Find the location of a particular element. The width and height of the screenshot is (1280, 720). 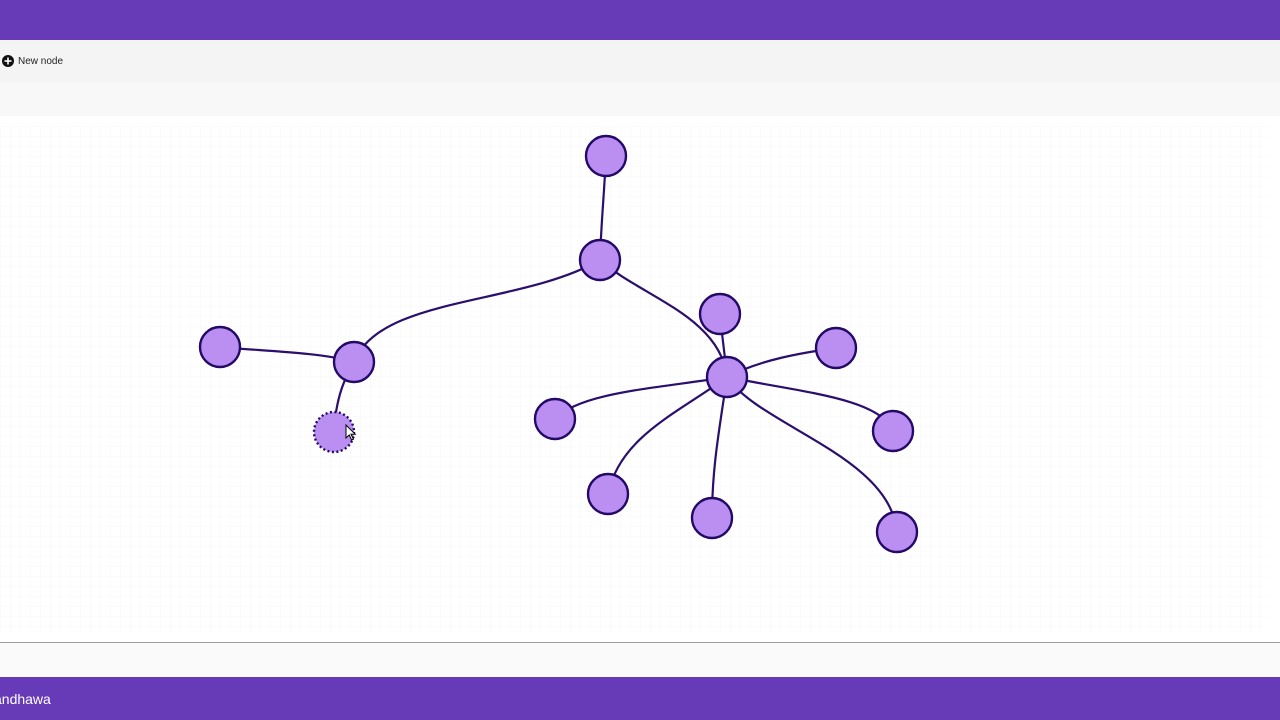

toolbar: New node is located at coordinates (640, 61).